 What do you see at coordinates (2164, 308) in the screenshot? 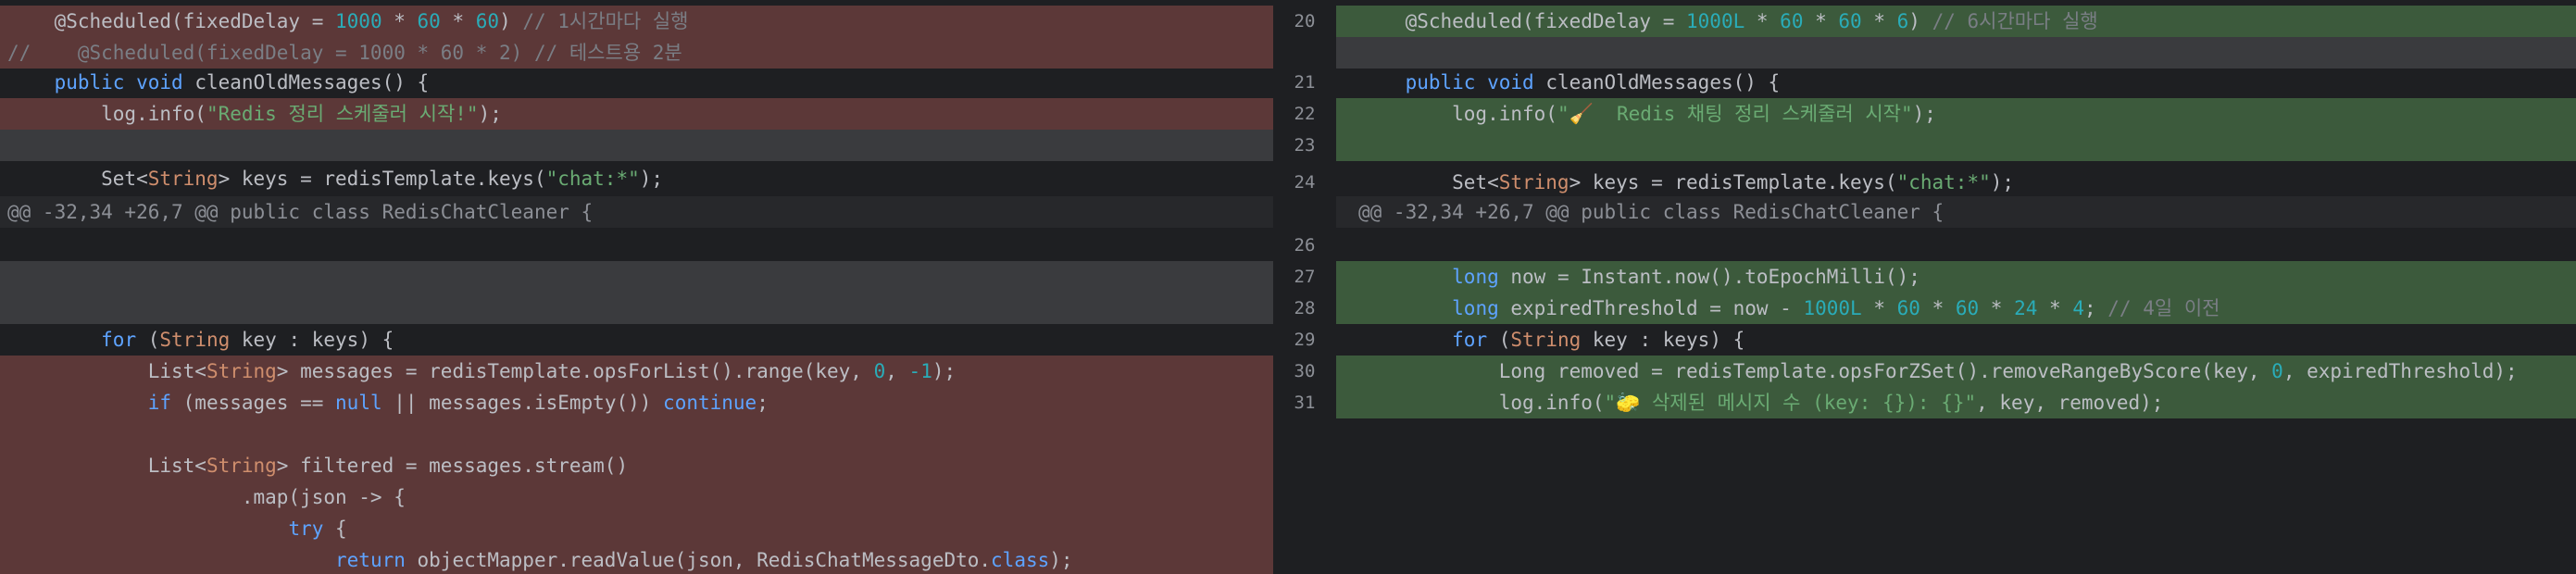
I see `code-token: // 4일 이전` at bounding box center [2164, 308].